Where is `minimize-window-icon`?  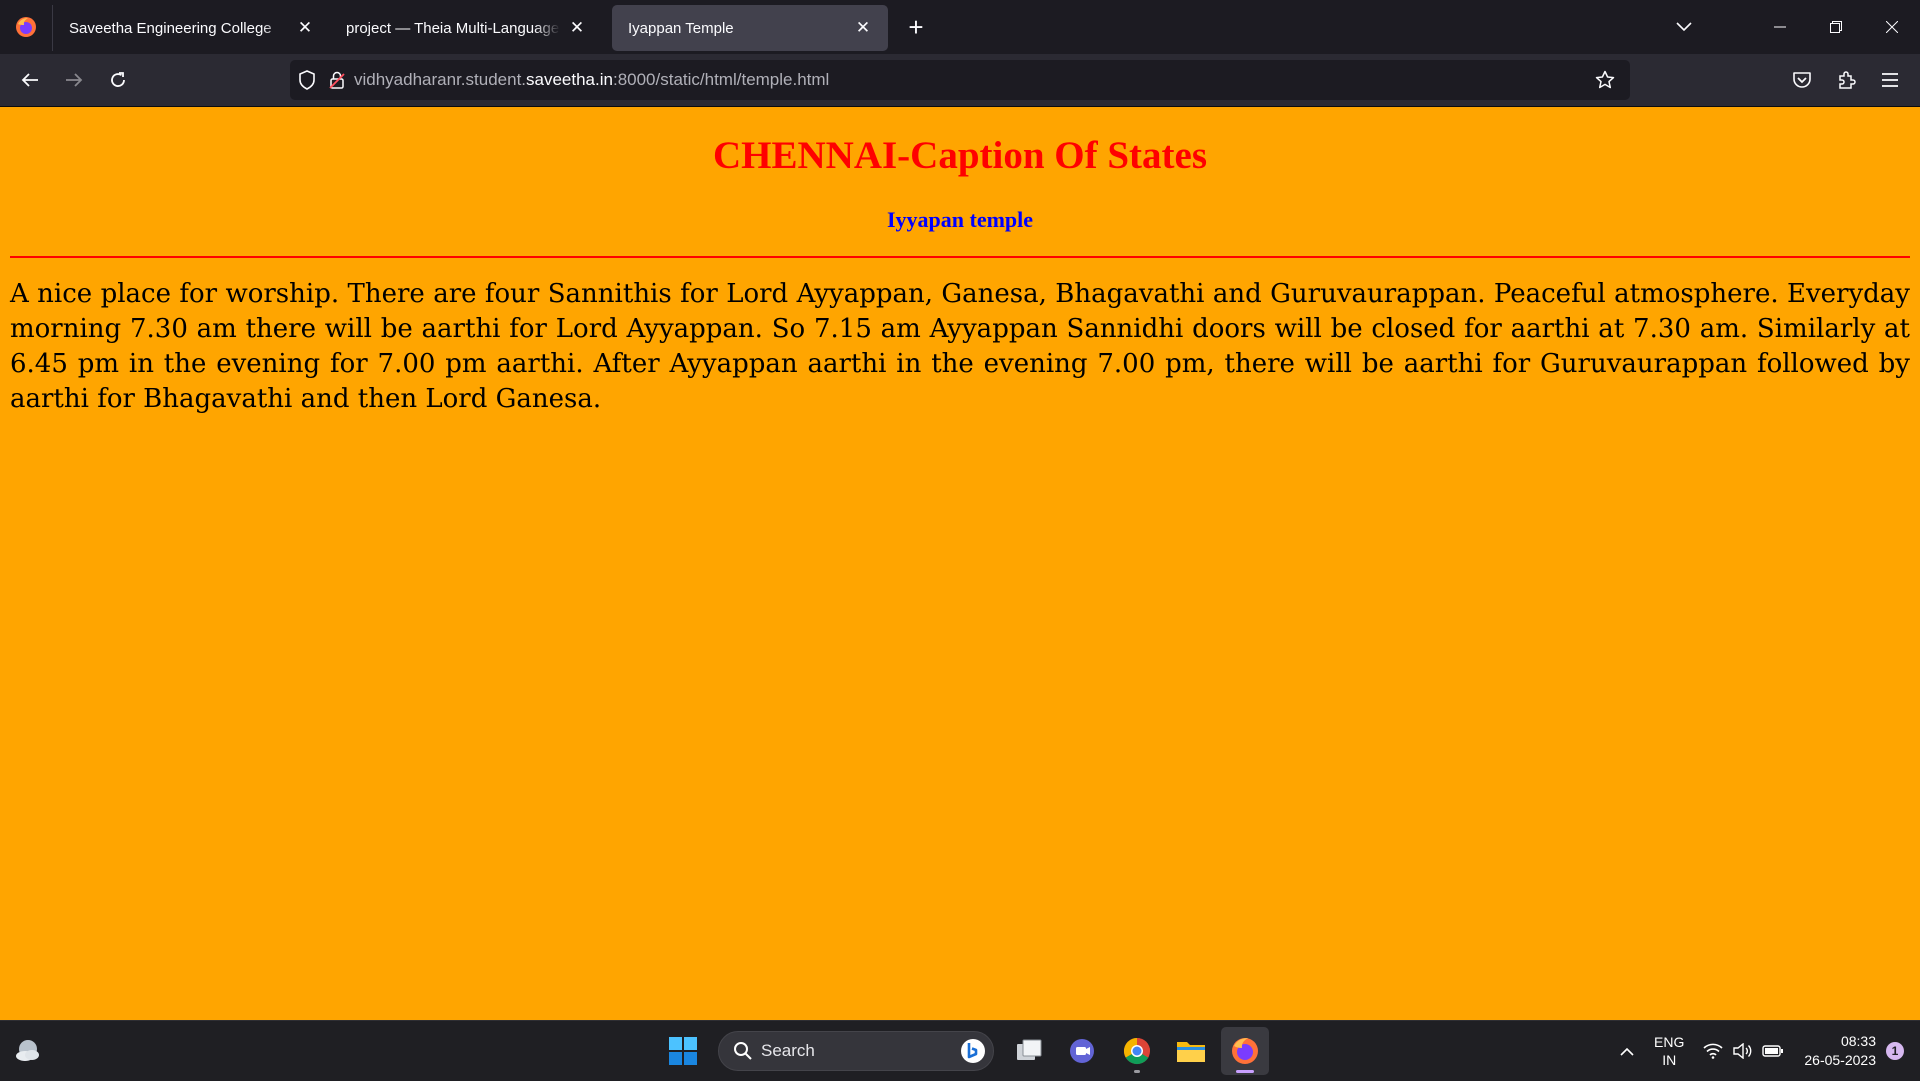
minimize-window-icon is located at coordinates (1780, 27).